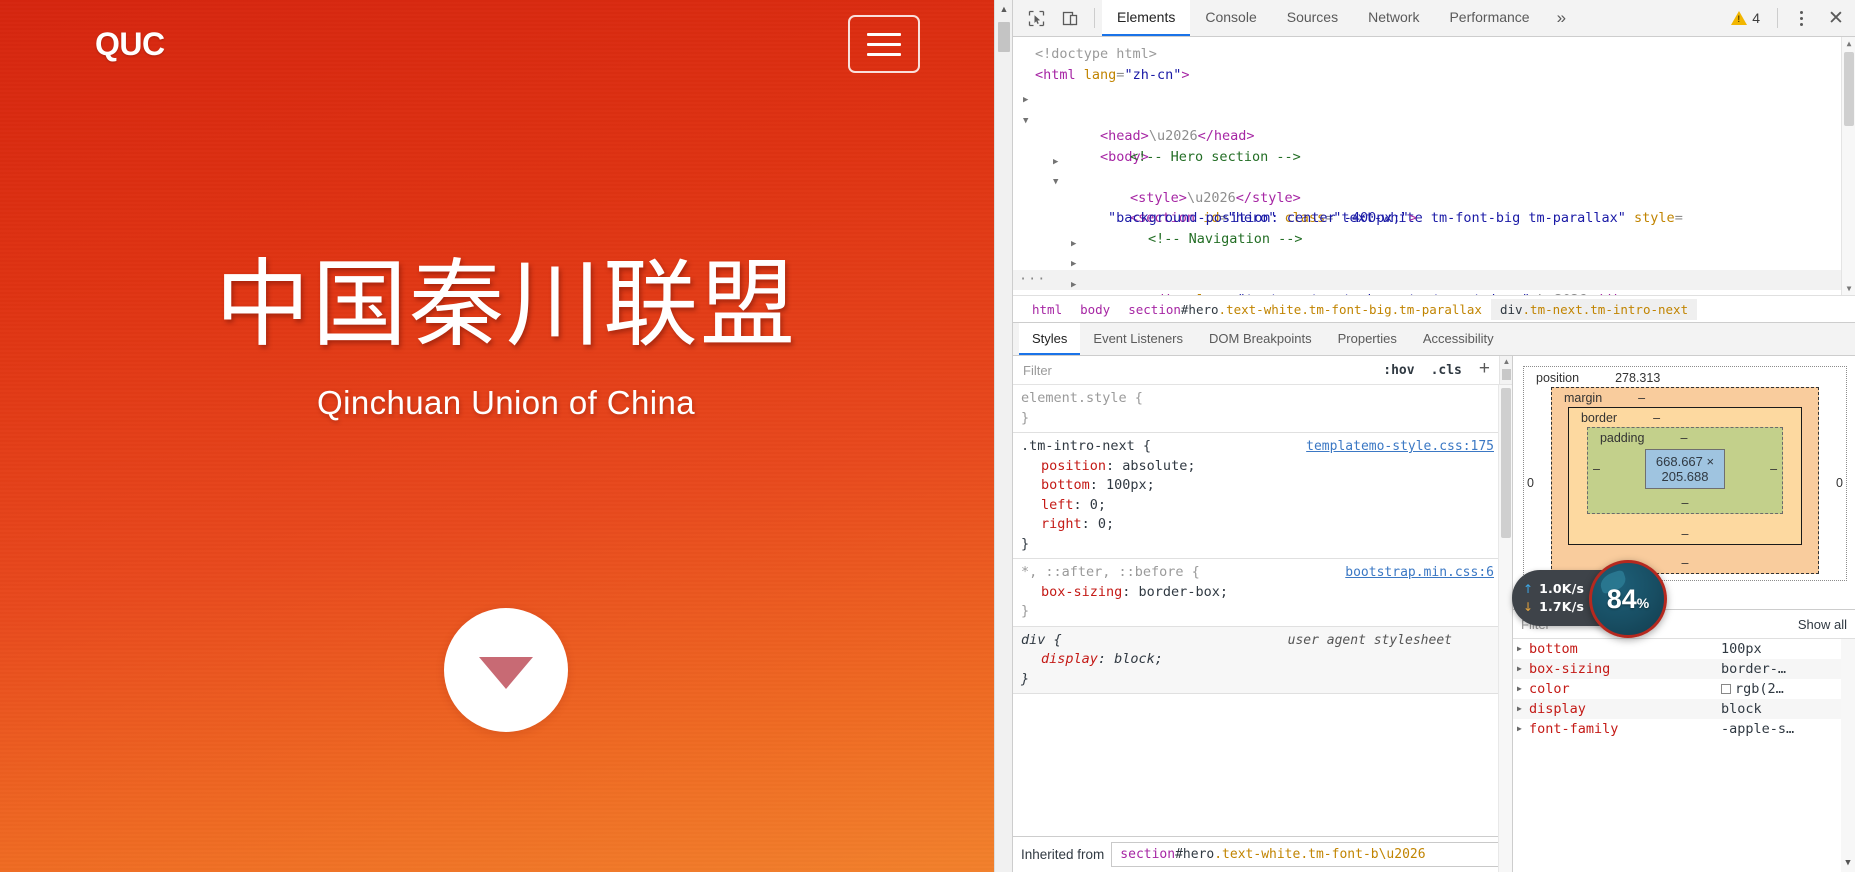 The height and width of the screenshot is (872, 1855). I want to click on css-declaration: box-sizing: border-box;, so click(1266, 593).